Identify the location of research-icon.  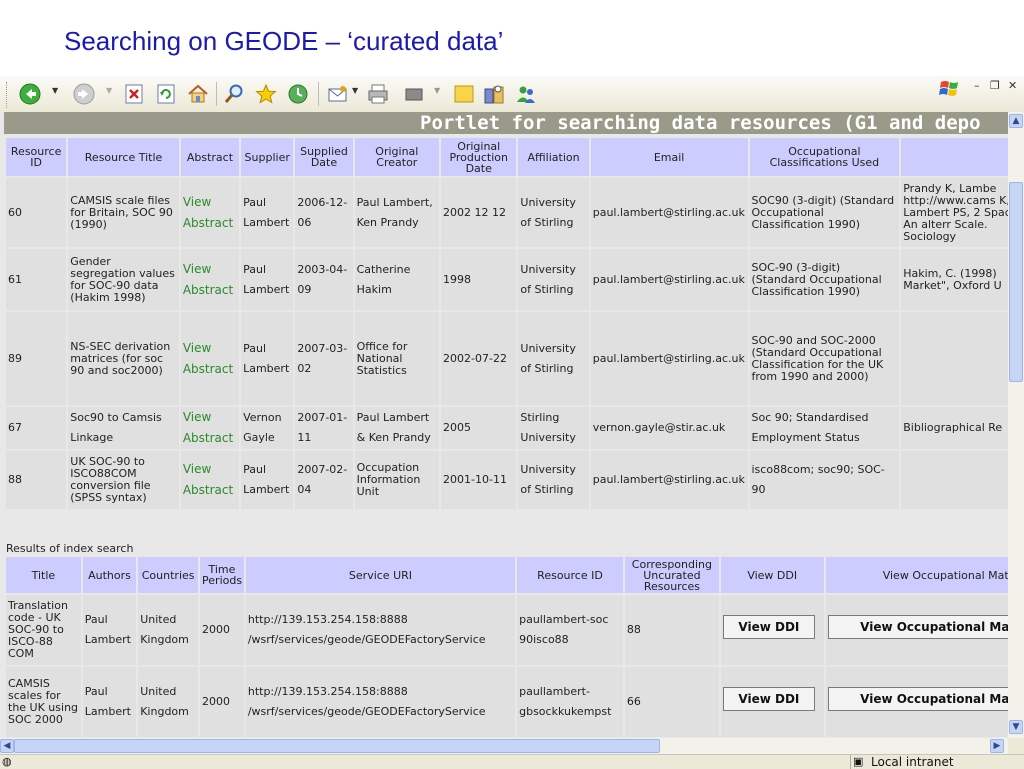
(494, 94).